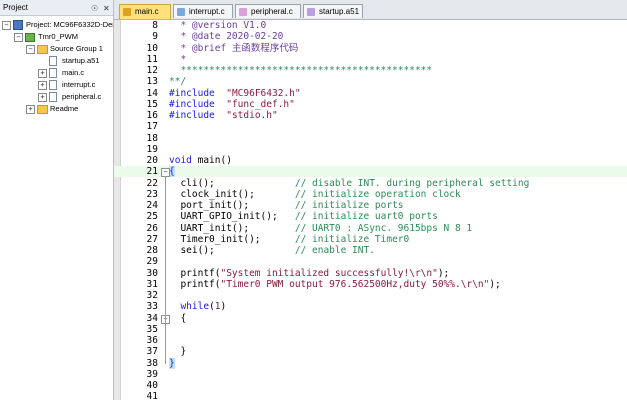 The image size is (627, 402). I want to click on tree-item: − Tmr0_PWM, so click(56, 37).